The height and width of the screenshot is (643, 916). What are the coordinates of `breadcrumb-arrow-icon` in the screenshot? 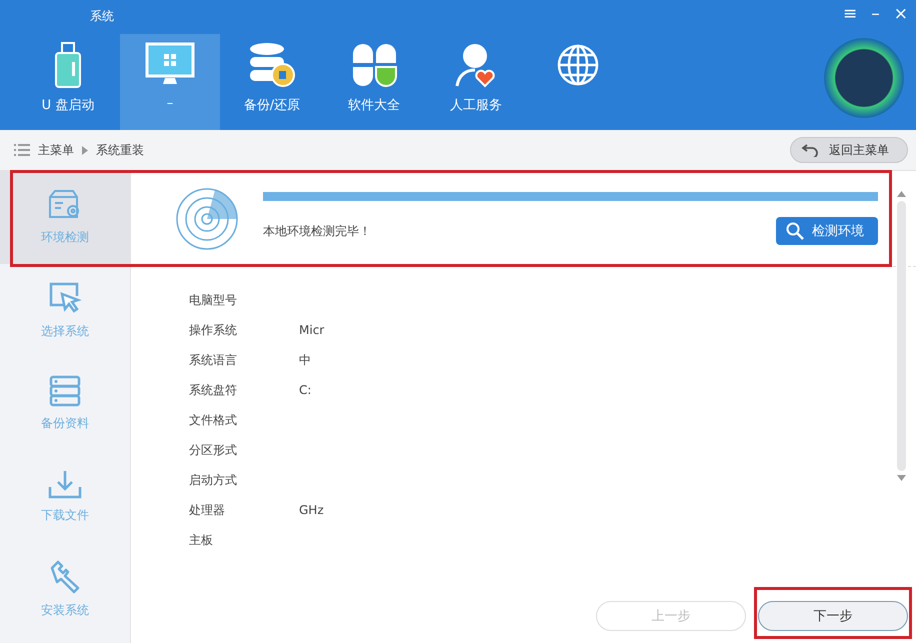 It's located at (85, 150).